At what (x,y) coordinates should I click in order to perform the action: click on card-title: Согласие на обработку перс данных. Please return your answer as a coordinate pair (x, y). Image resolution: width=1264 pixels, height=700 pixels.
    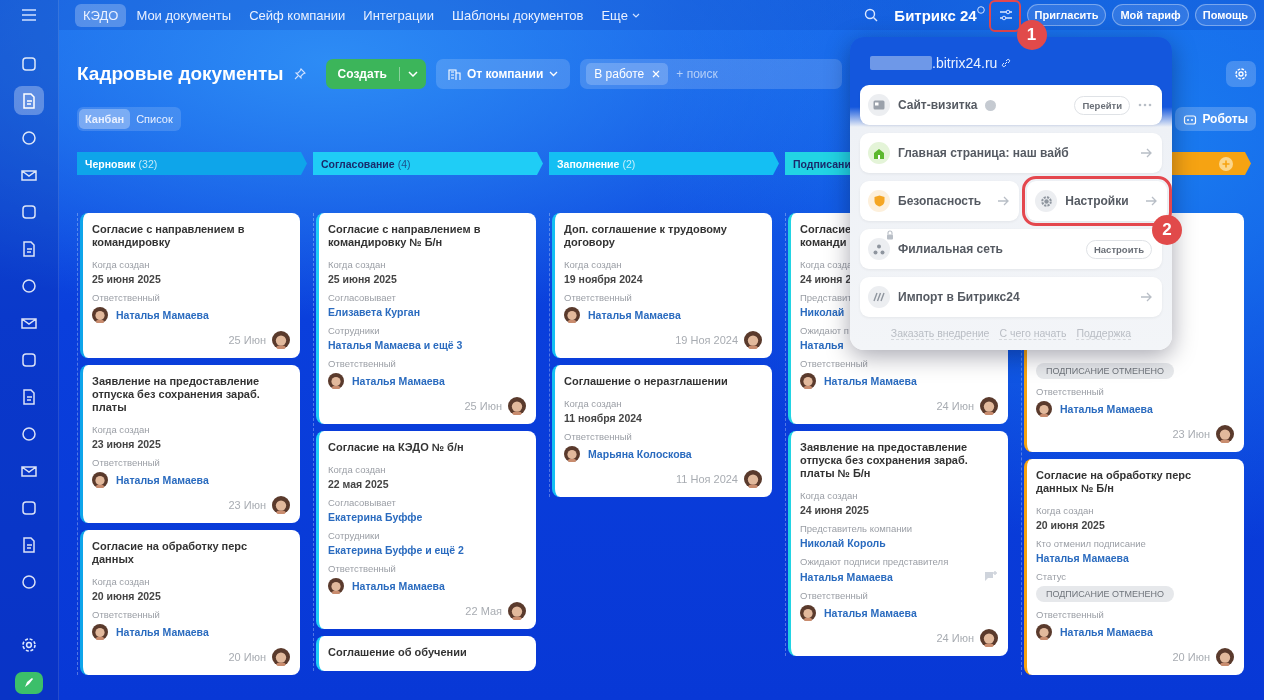
    Looking at the image, I should click on (170, 553).